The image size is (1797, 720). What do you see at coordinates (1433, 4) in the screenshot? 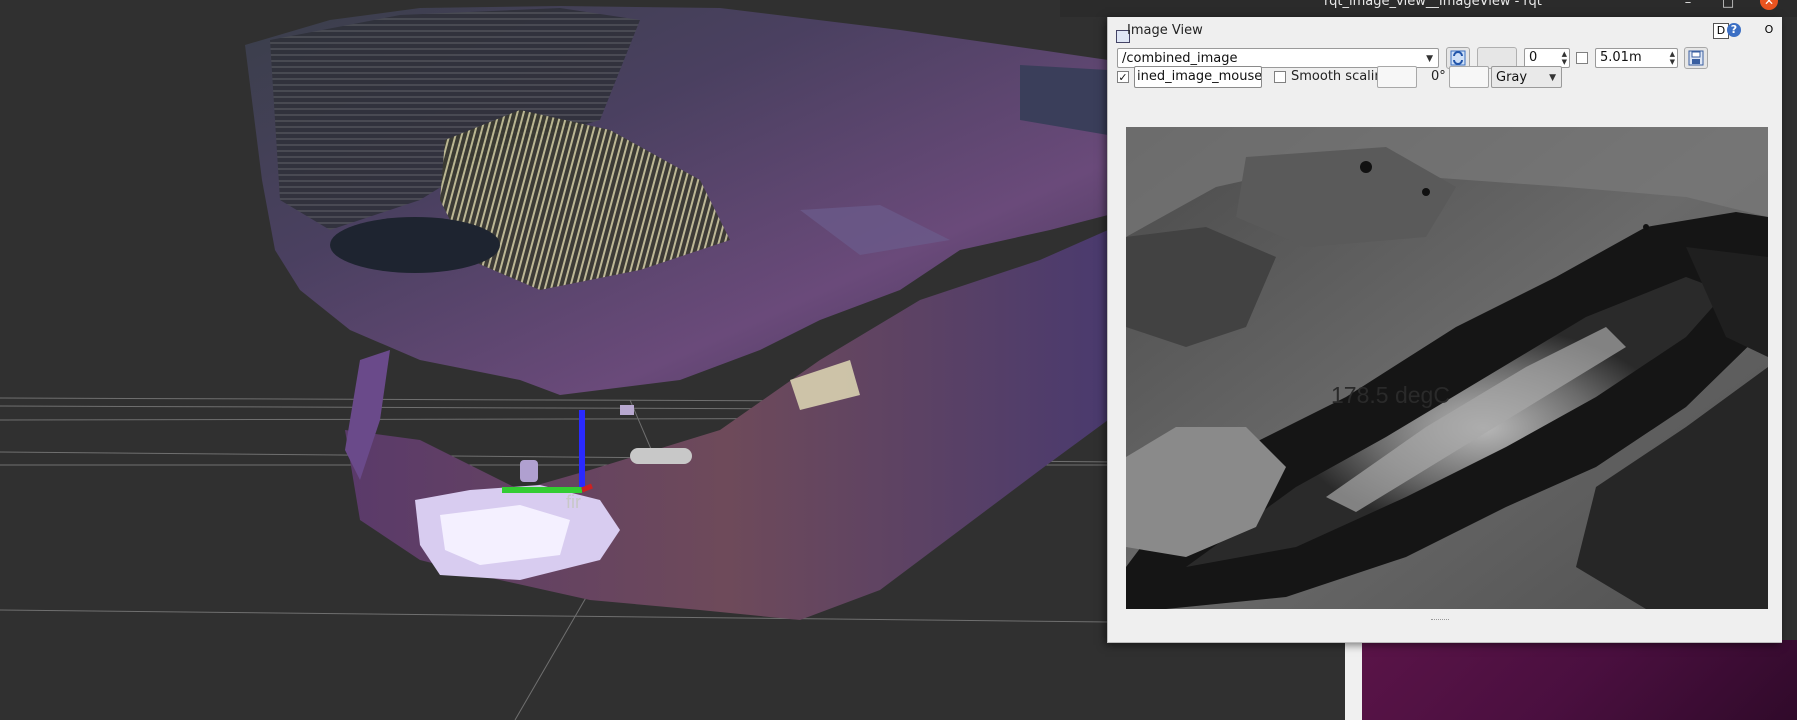
I see `window-title: rqt_image_view__ImageView - rqt` at bounding box center [1433, 4].